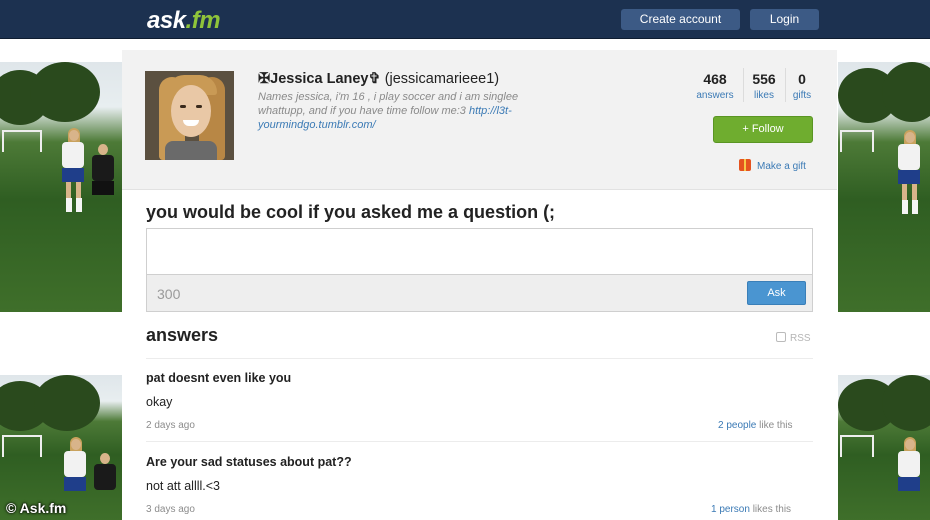 The height and width of the screenshot is (520, 930). I want to click on login-button: Login, so click(784, 19).